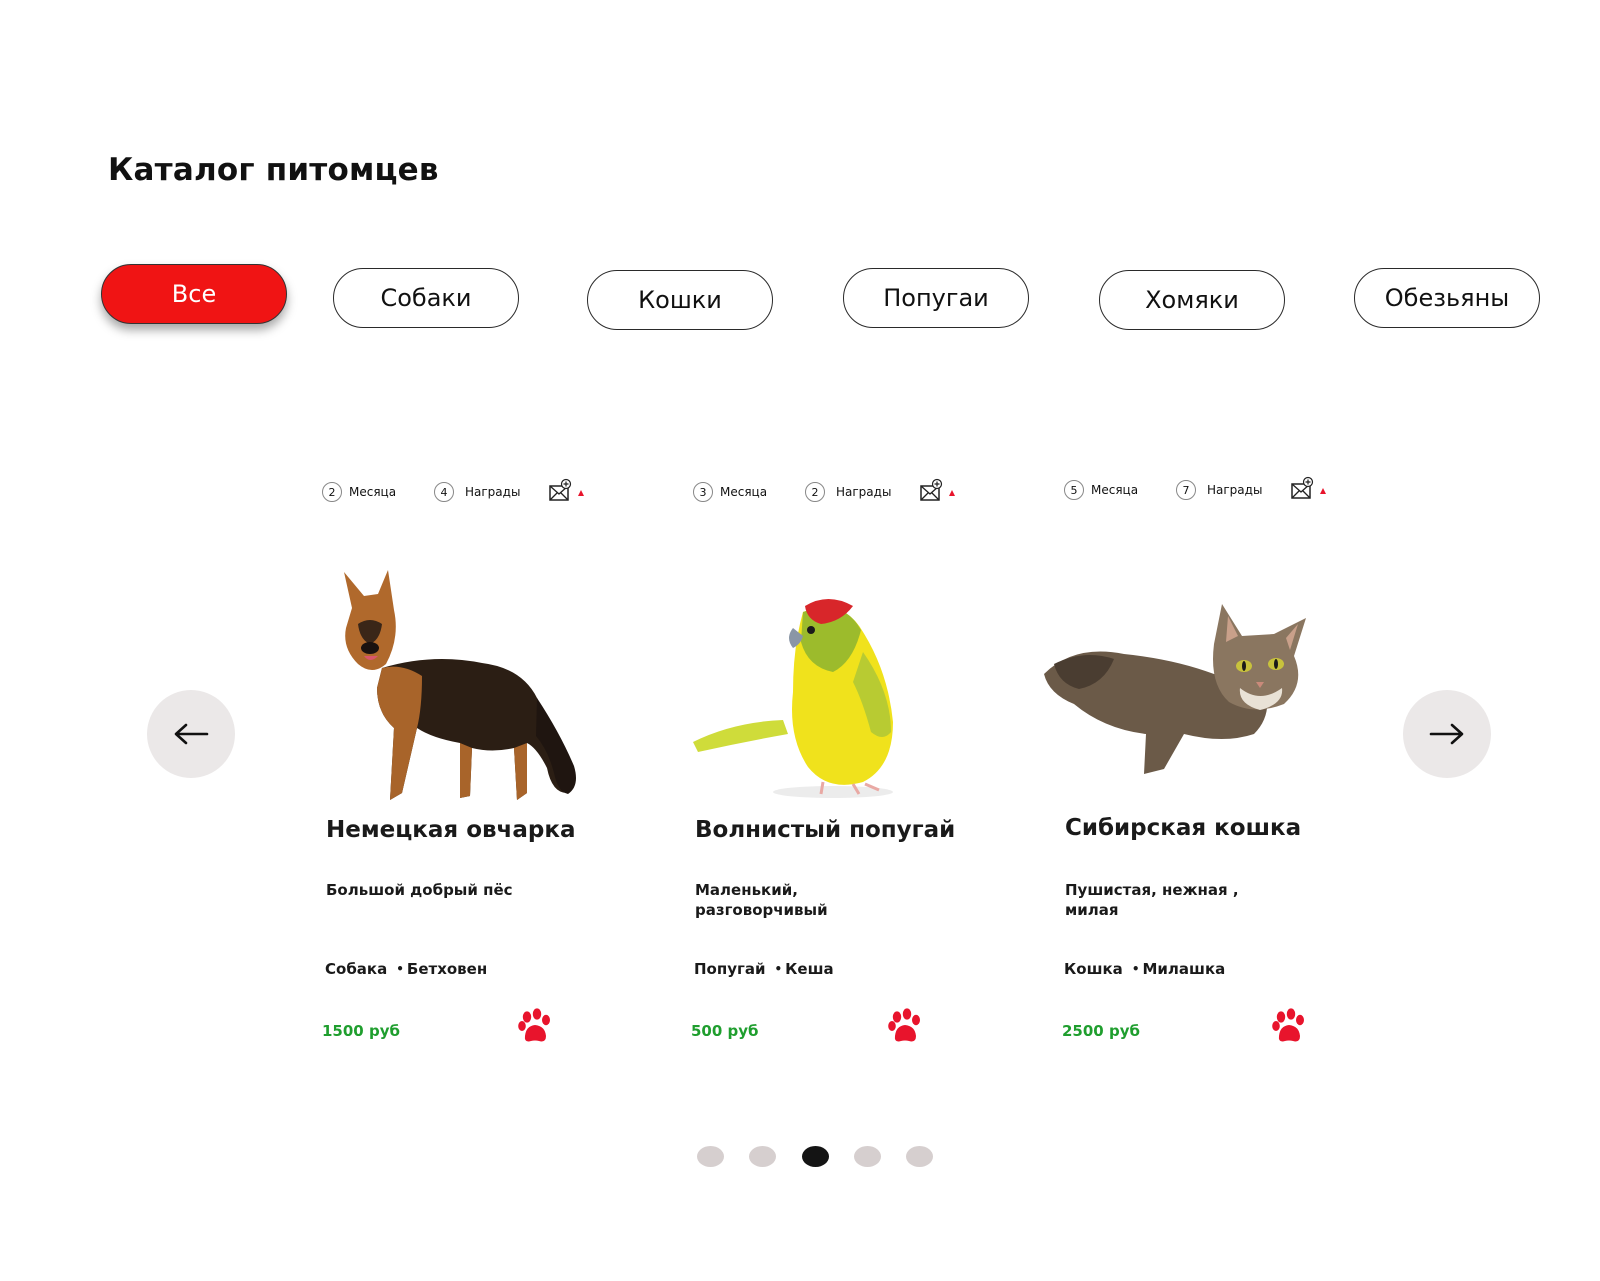 The image size is (1600, 1281). What do you see at coordinates (793, 698) in the screenshot?
I see `budgie-photo` at bounding box center [793, 698].